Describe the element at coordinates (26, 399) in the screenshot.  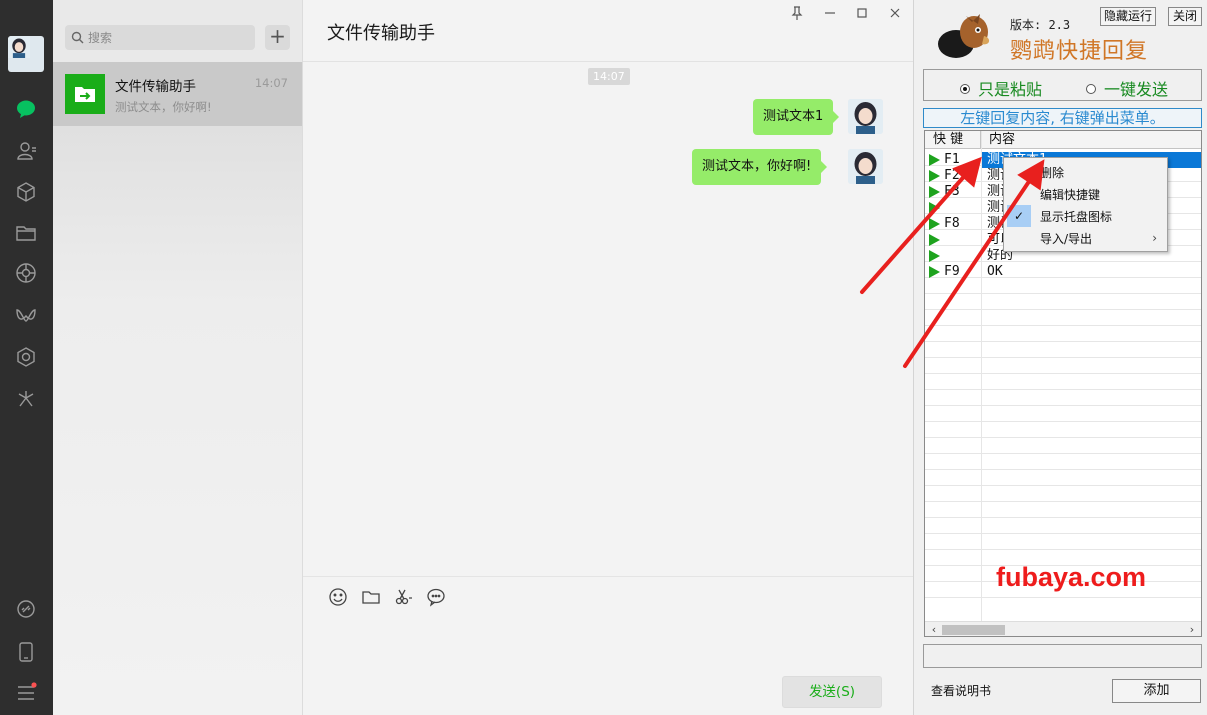
I see `mini-programs-icon` at that location.